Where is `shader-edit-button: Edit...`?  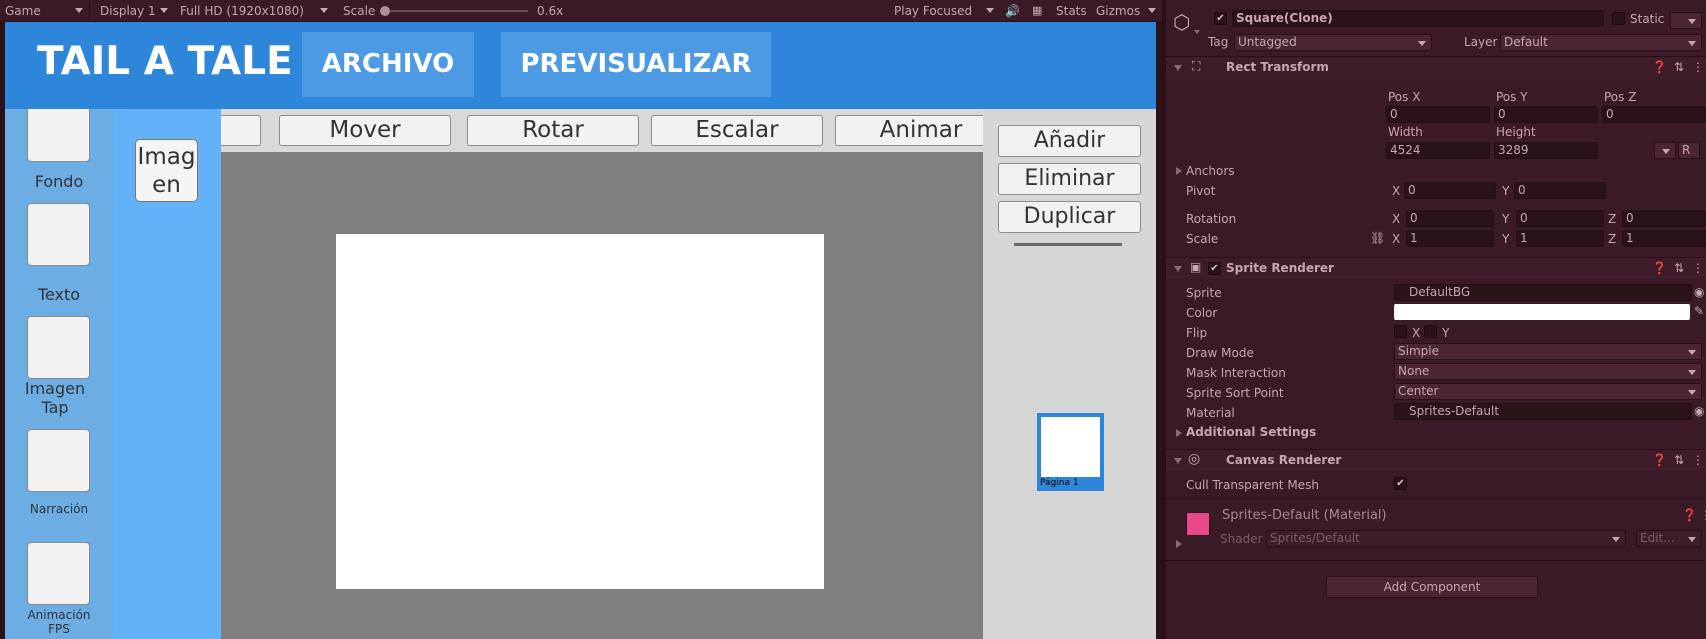 shader-edit-button: Edit... is located at coordinates (1669, 538).